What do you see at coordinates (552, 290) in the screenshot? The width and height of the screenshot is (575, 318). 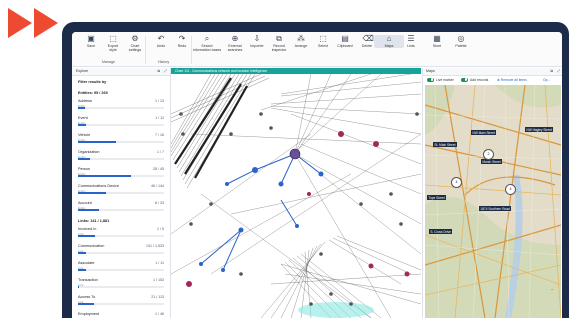 I see `zoom-out-icon: −` at bounding box center [552, 290].